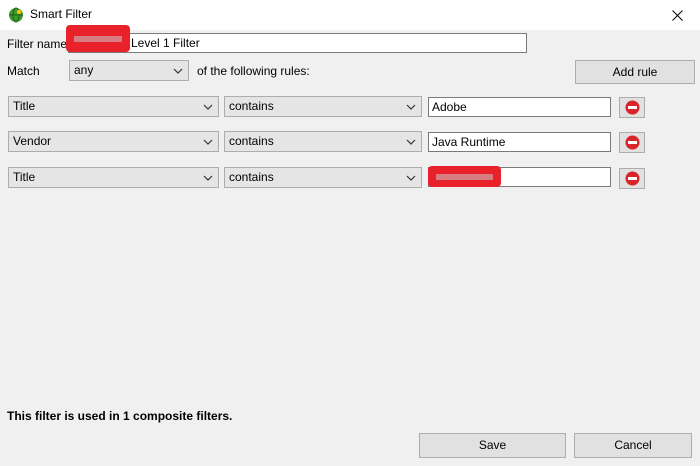 Image resolution: width=700 pixels, height=466 pixels. I want to click on filter-name-input: Level 1 Filter, so click(297, 43).